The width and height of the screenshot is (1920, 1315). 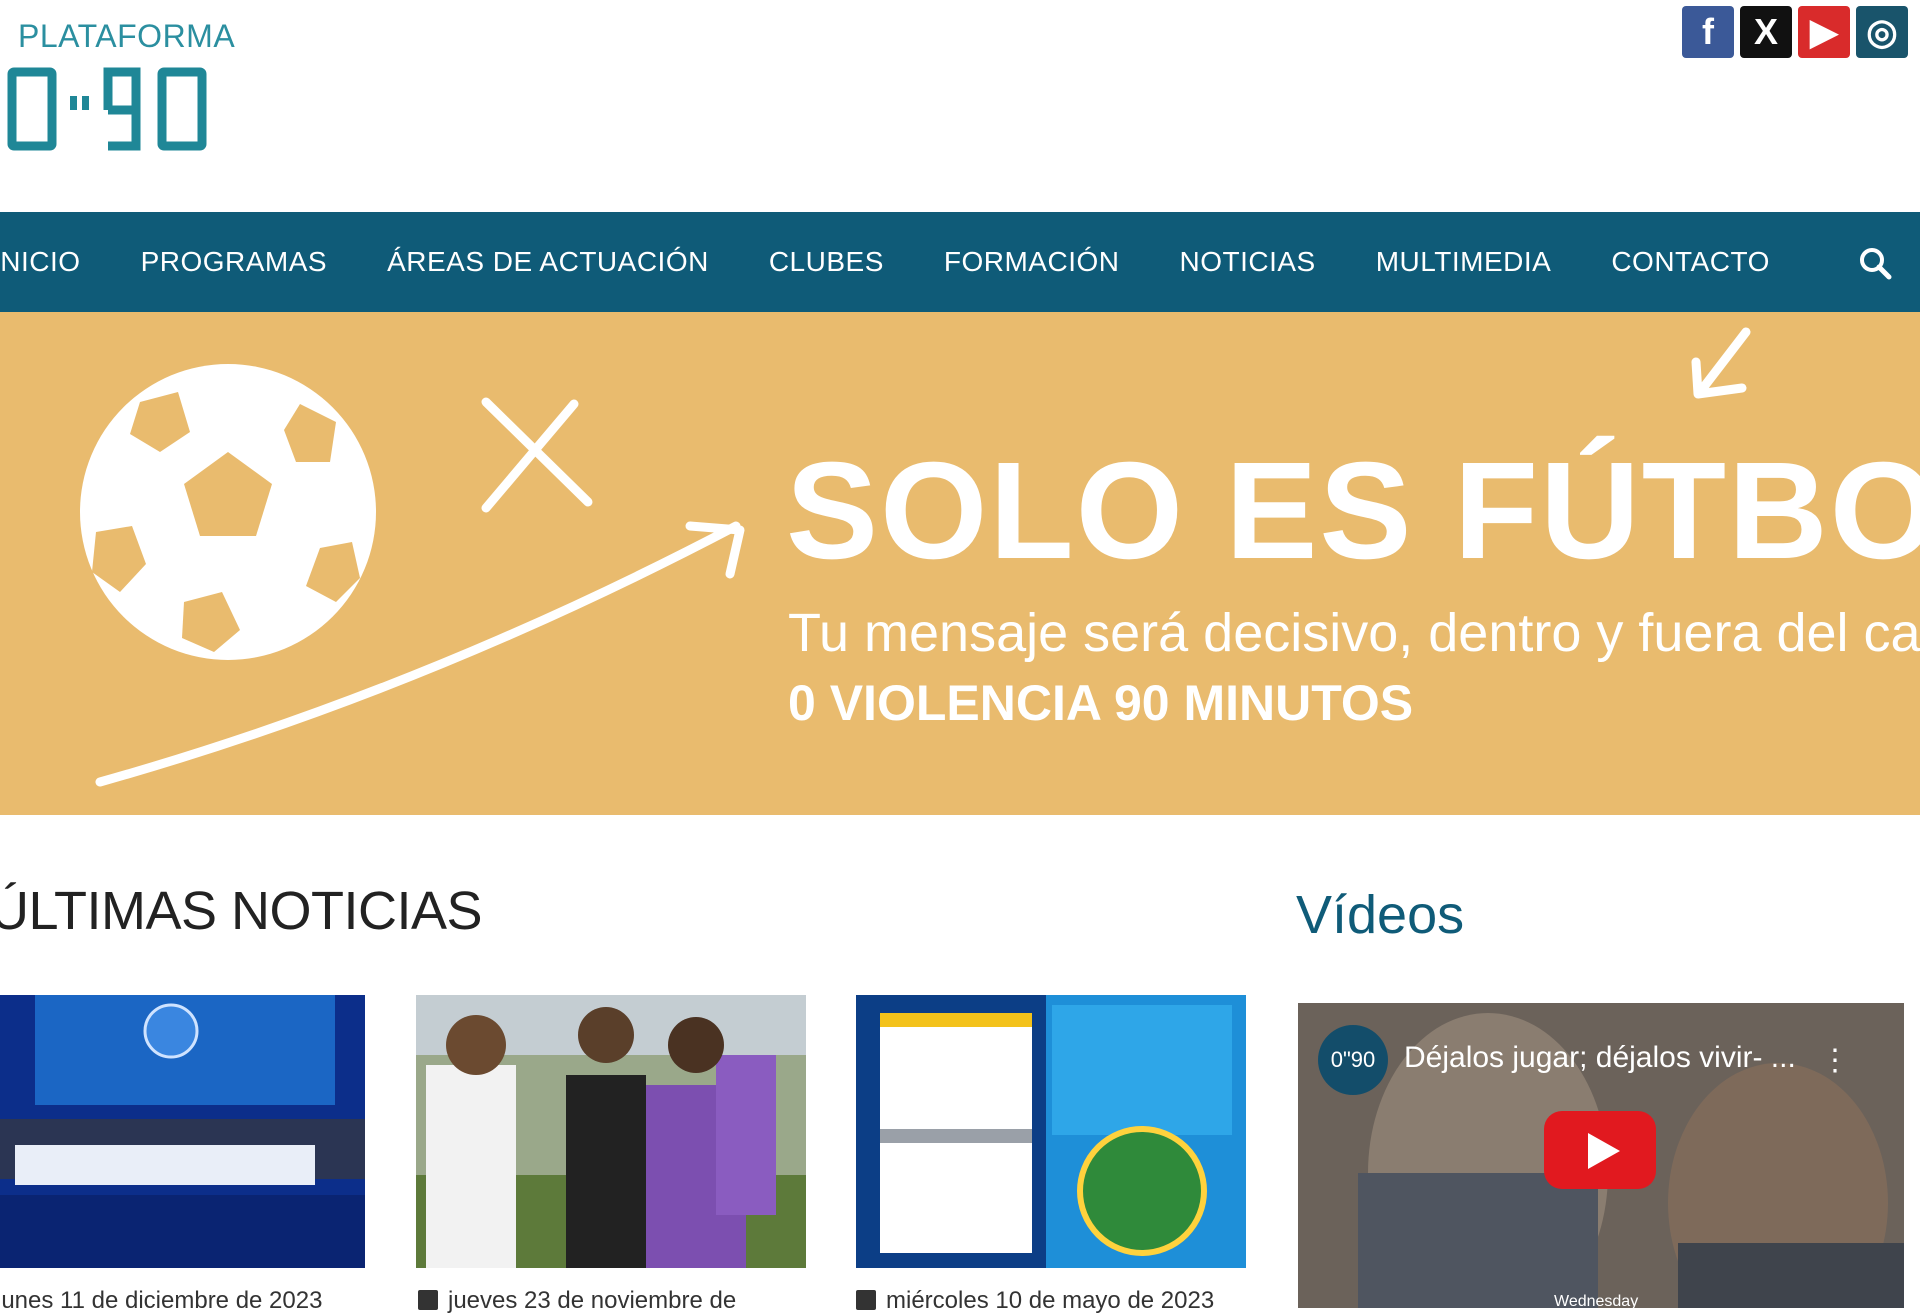 What do you see at coordinates (1875, 263) in the screenshot?
I see `search-icon` at bounding box center [1875, 263].